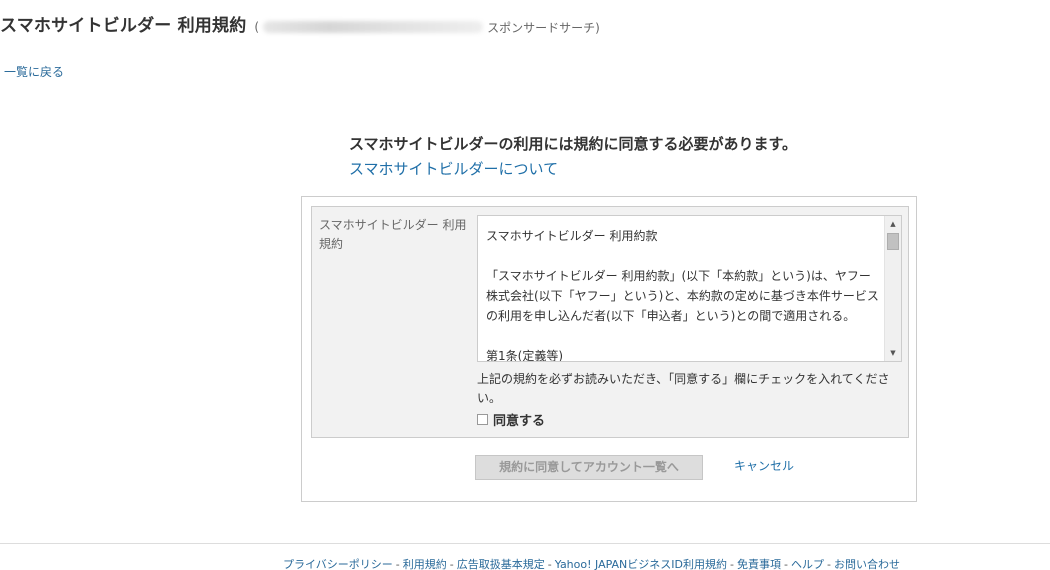 The width and height of the screenshot is (1050, 570). I want to click on scroll-thumb, so click(893, 241).